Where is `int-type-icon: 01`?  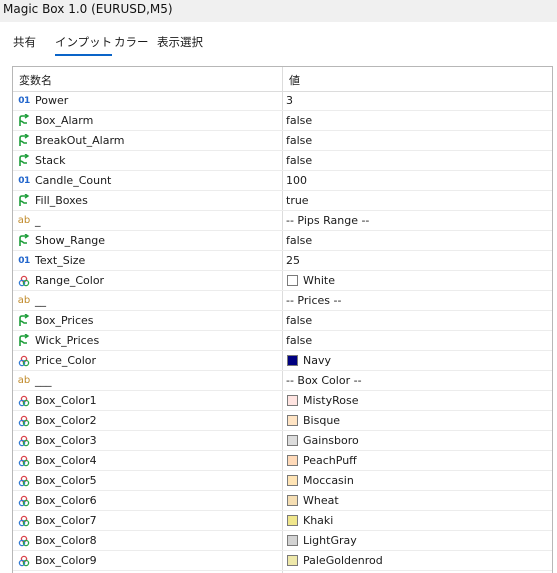 int-type-icon: 01 is located at coordinates (24, 100).